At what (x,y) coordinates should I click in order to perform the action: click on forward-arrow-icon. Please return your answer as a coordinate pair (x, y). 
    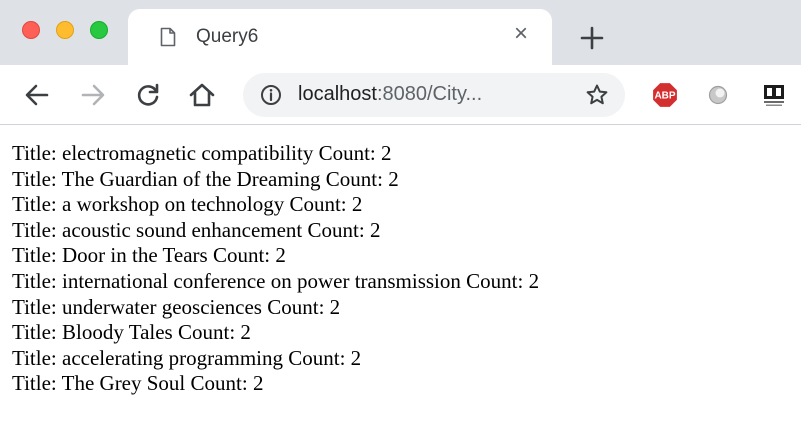
    Looking at the image, I should click on (93, 95).